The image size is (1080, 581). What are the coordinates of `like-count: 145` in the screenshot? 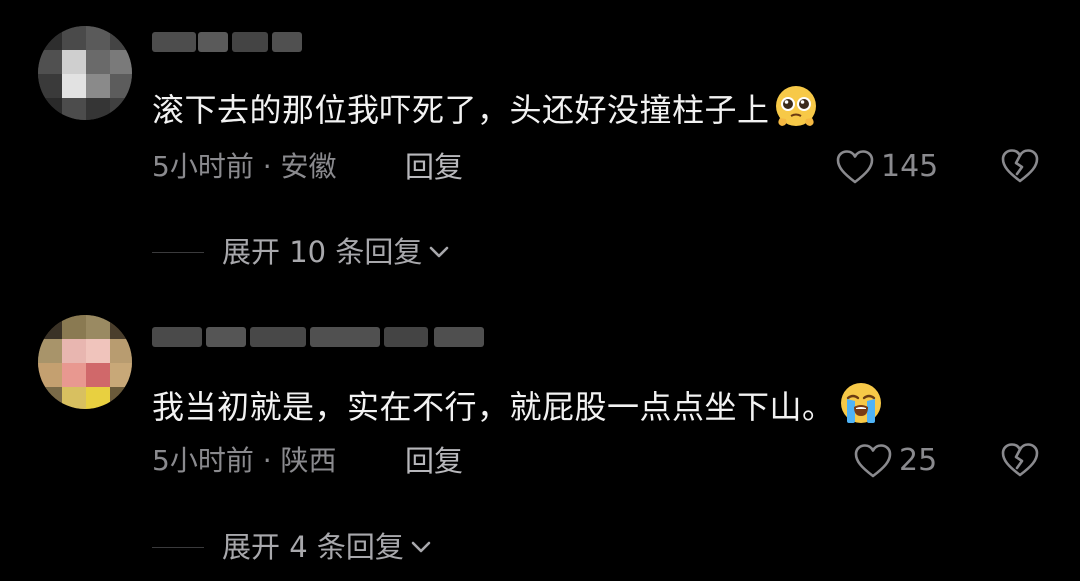 It's located at (910, 166).